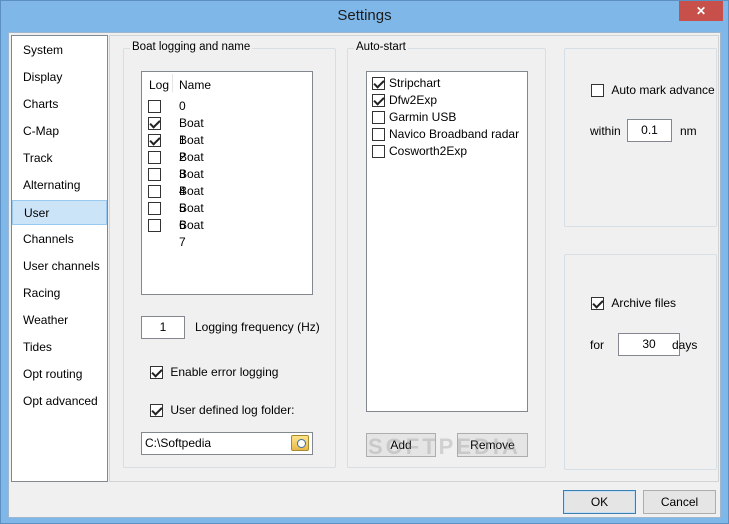 Image resolution: width=729 pixels, height=524 pixels. I want to click on boat-row: Boat 5, so click(176, 199).